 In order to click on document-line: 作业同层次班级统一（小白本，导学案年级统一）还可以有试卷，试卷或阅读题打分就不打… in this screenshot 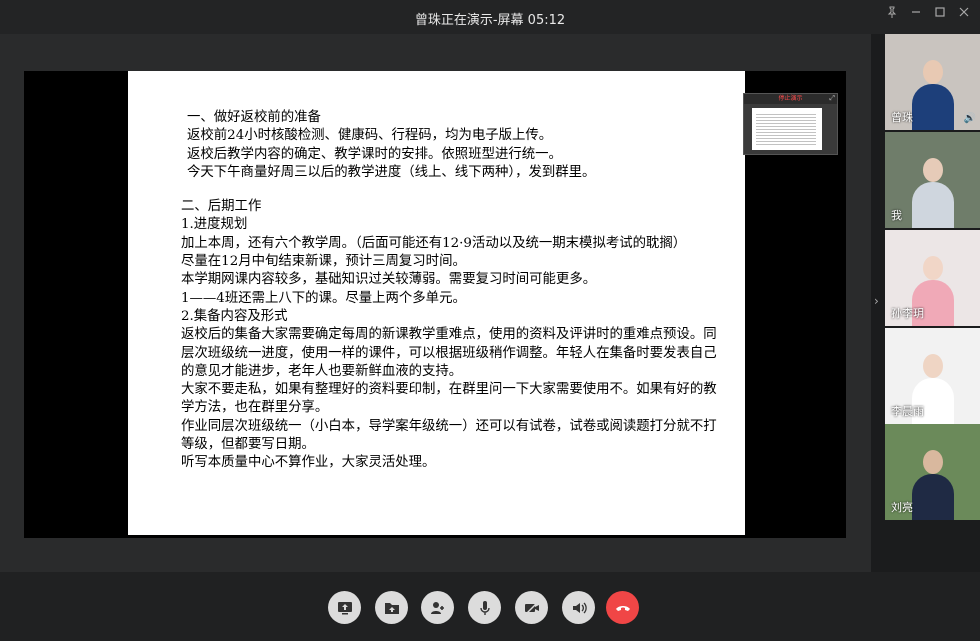, I will do `click(449, 435)`.